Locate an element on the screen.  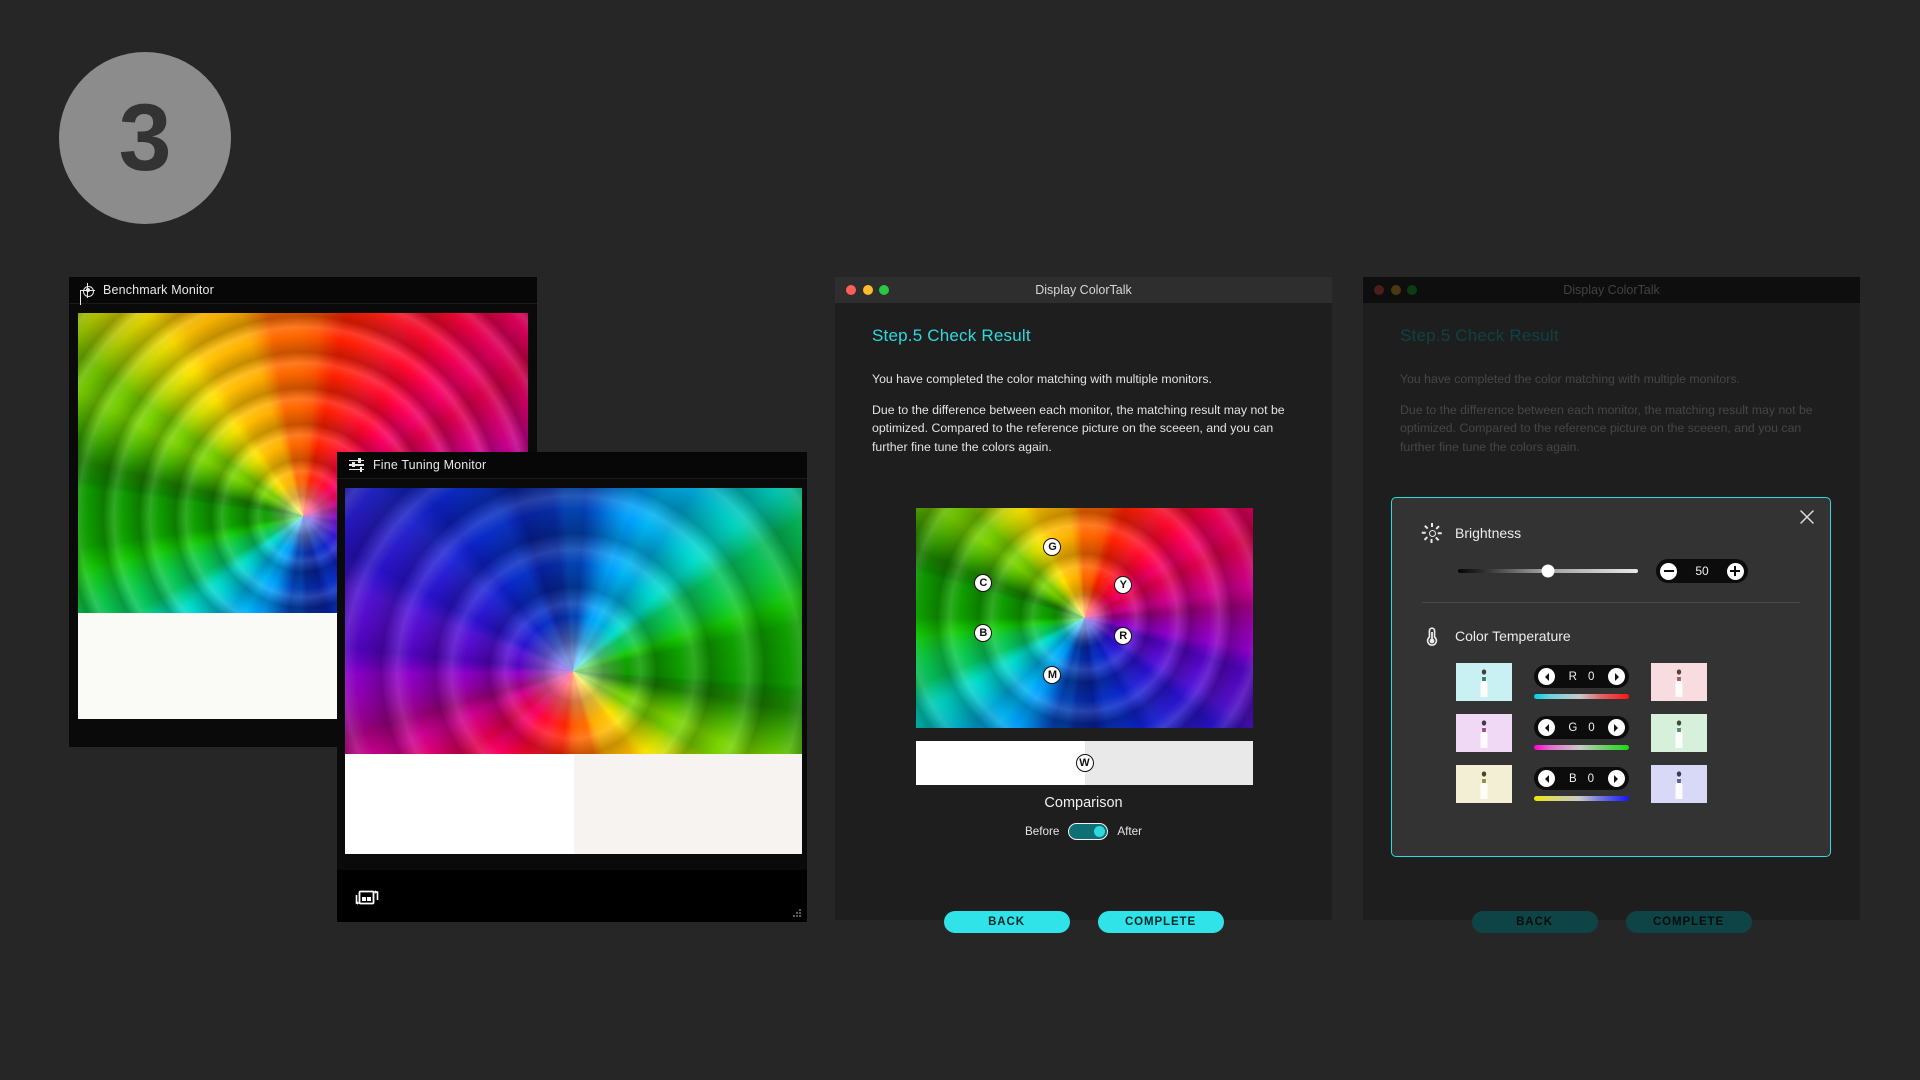
step-number: 3 is located at coordinates (145, 137).